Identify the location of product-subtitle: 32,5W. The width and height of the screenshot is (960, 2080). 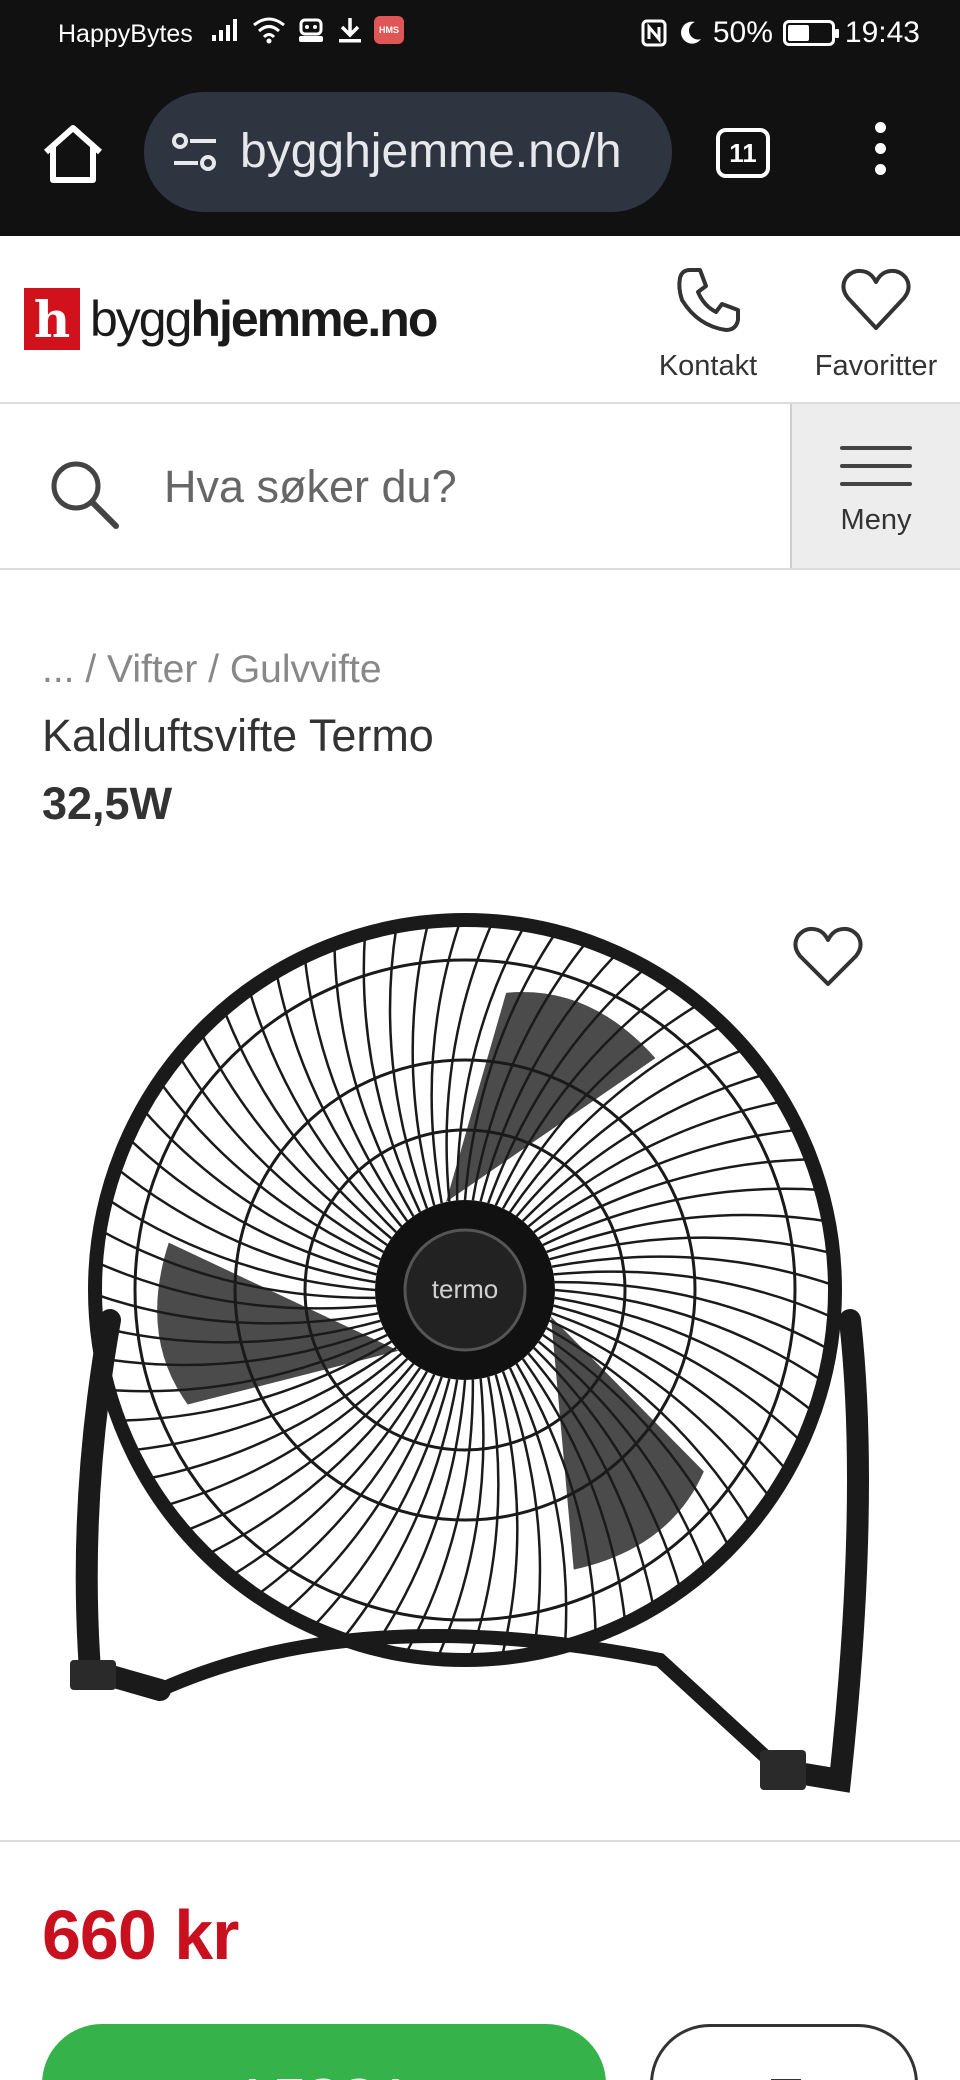
(107, 803).